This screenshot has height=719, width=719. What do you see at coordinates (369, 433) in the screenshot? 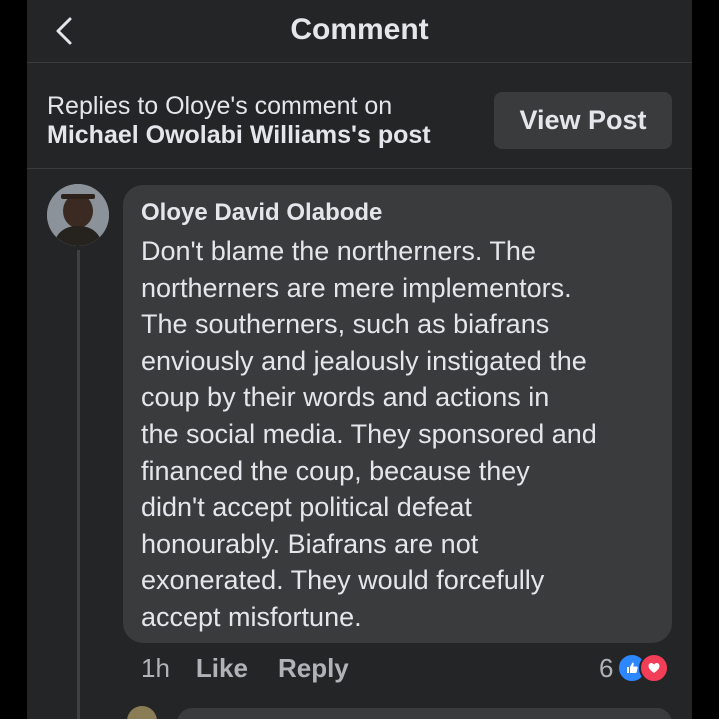
I see `comment-text-line: the social media. They sponsored and` at bounding box center [369, 433].